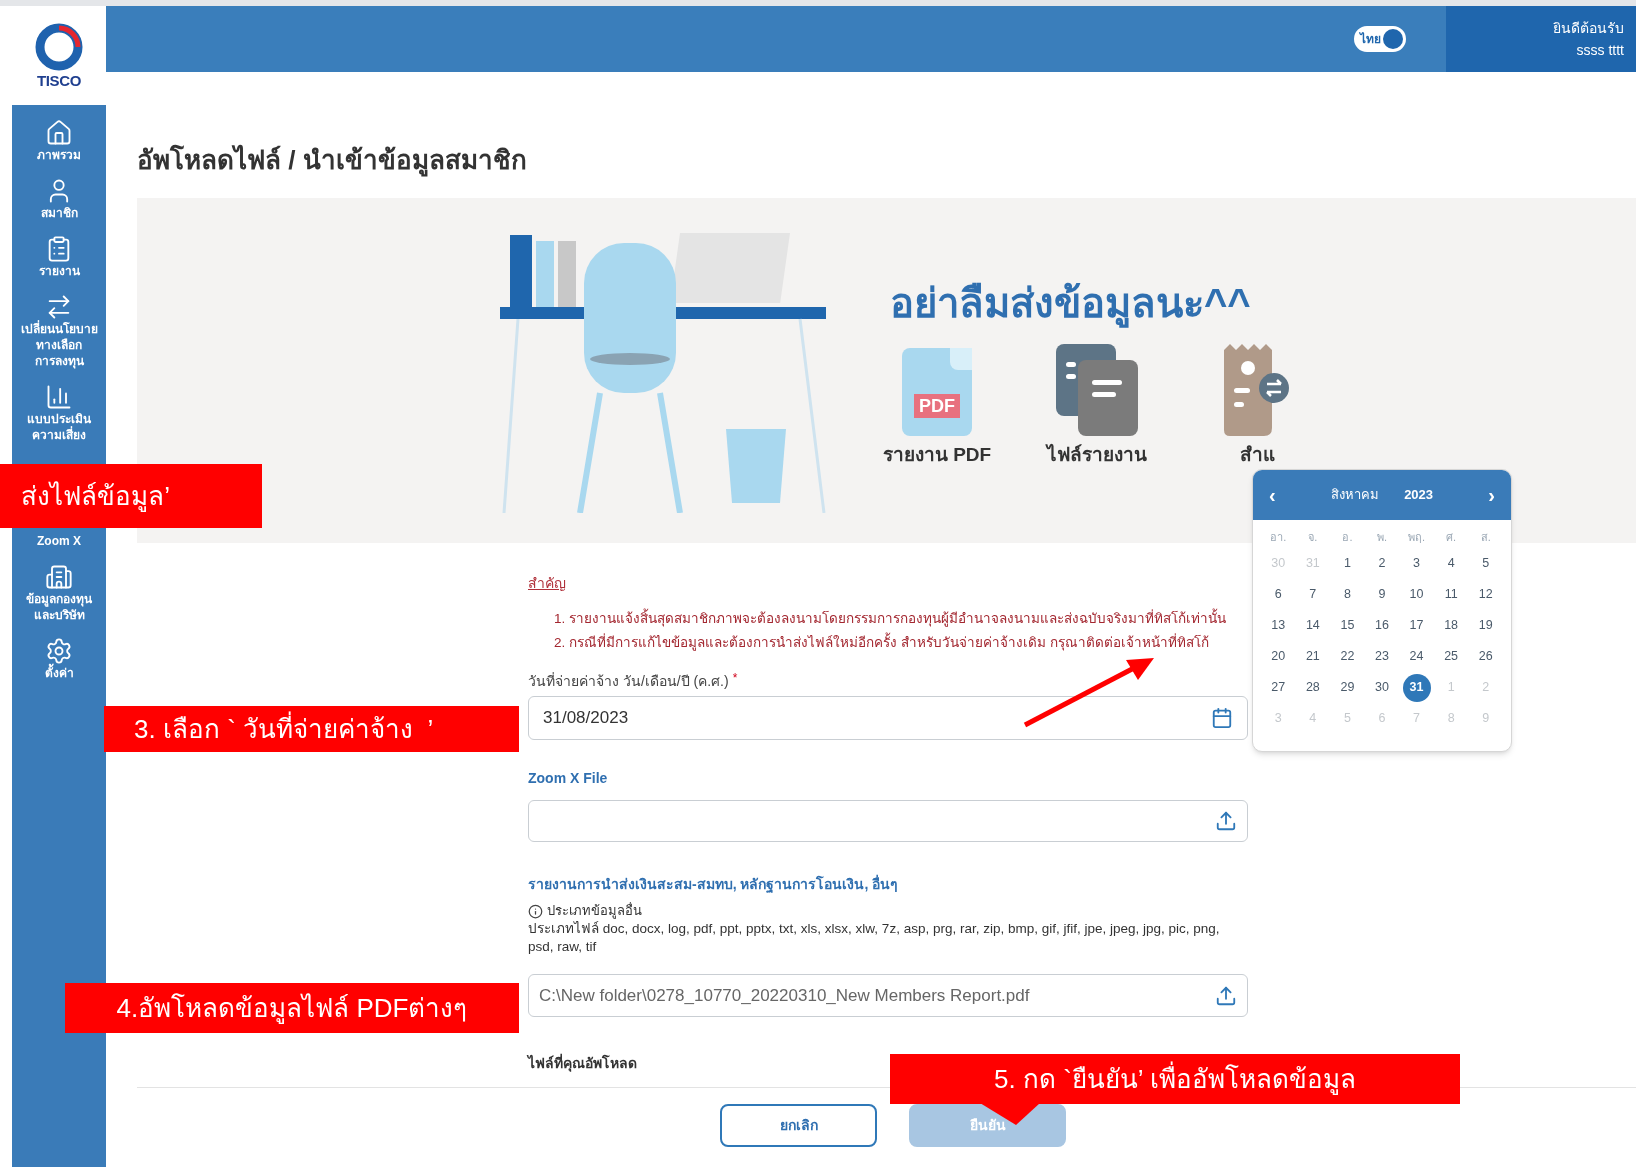 The height and width of the screenshot is (1167, 1636). What do you see at coordinates (881, 643) in the screenshot?
I see `notice-item: 2. กรณีที่มีการแก้ไขข้อมูลและต้องการนำส่งไฟล์ใหม่อีกครั้ง สำหรับวันจ่ายค่าจ้างเดิม กรุณาติดต่อเจ้าหน้าที่ทิสโก้` at bounding box center [881, 643].